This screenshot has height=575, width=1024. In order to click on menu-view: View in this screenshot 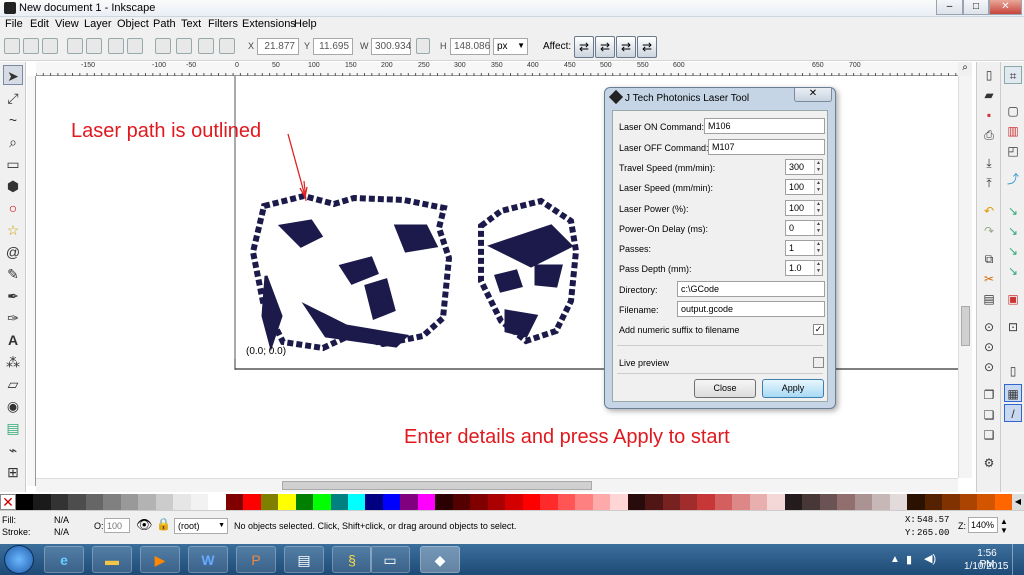, I will do `click(67, 24)`.